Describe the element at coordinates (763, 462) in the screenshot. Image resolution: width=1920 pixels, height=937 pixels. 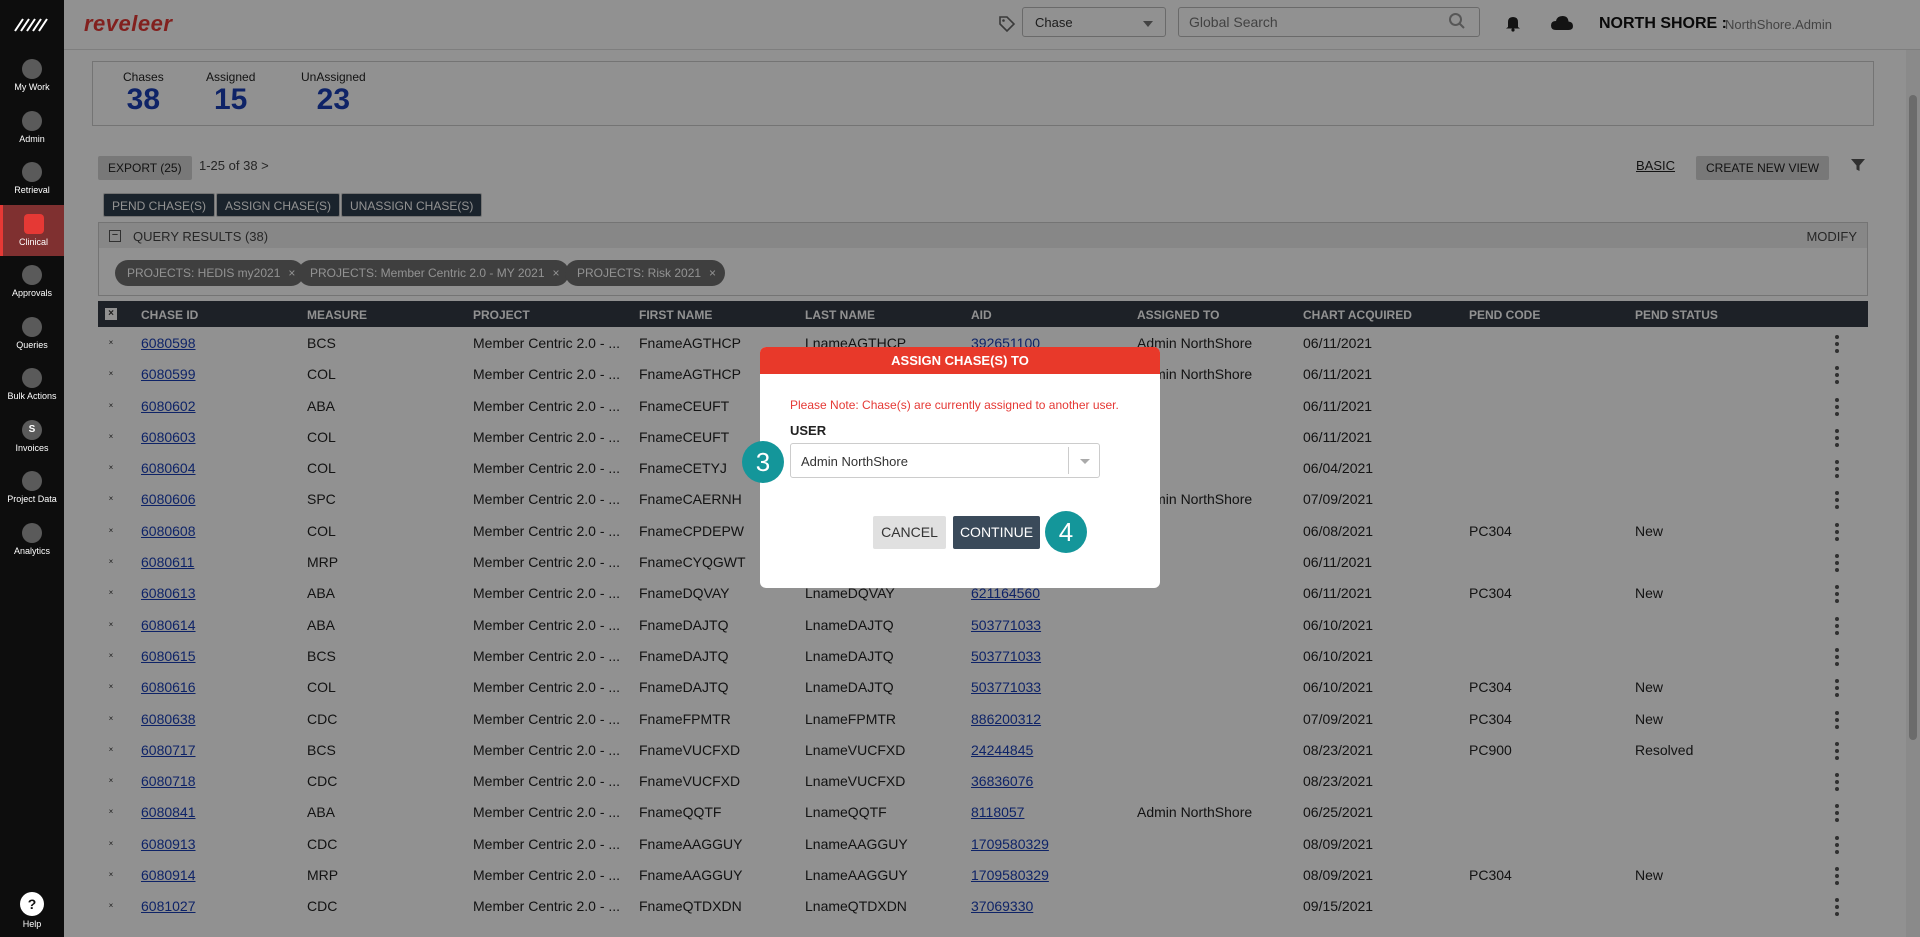
I see `step-marker: 3` at that location.